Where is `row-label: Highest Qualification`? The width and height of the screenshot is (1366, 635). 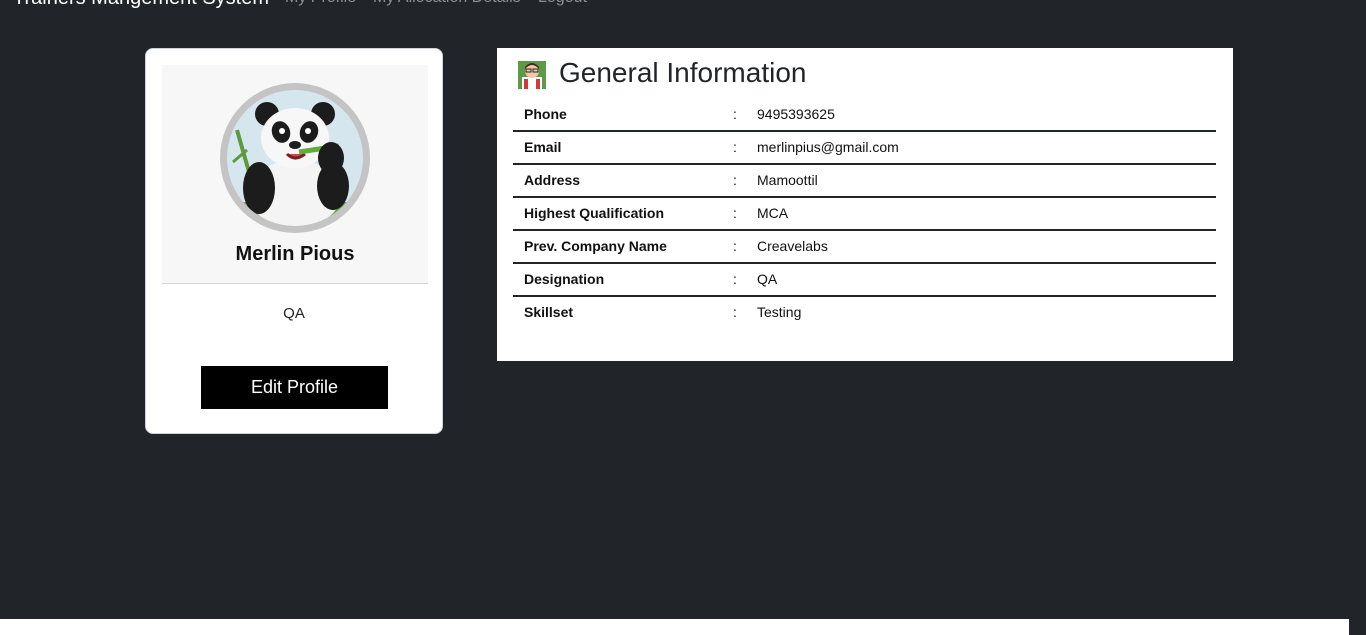 row-label: Highest Qualification is located at coordinates (594, 213).